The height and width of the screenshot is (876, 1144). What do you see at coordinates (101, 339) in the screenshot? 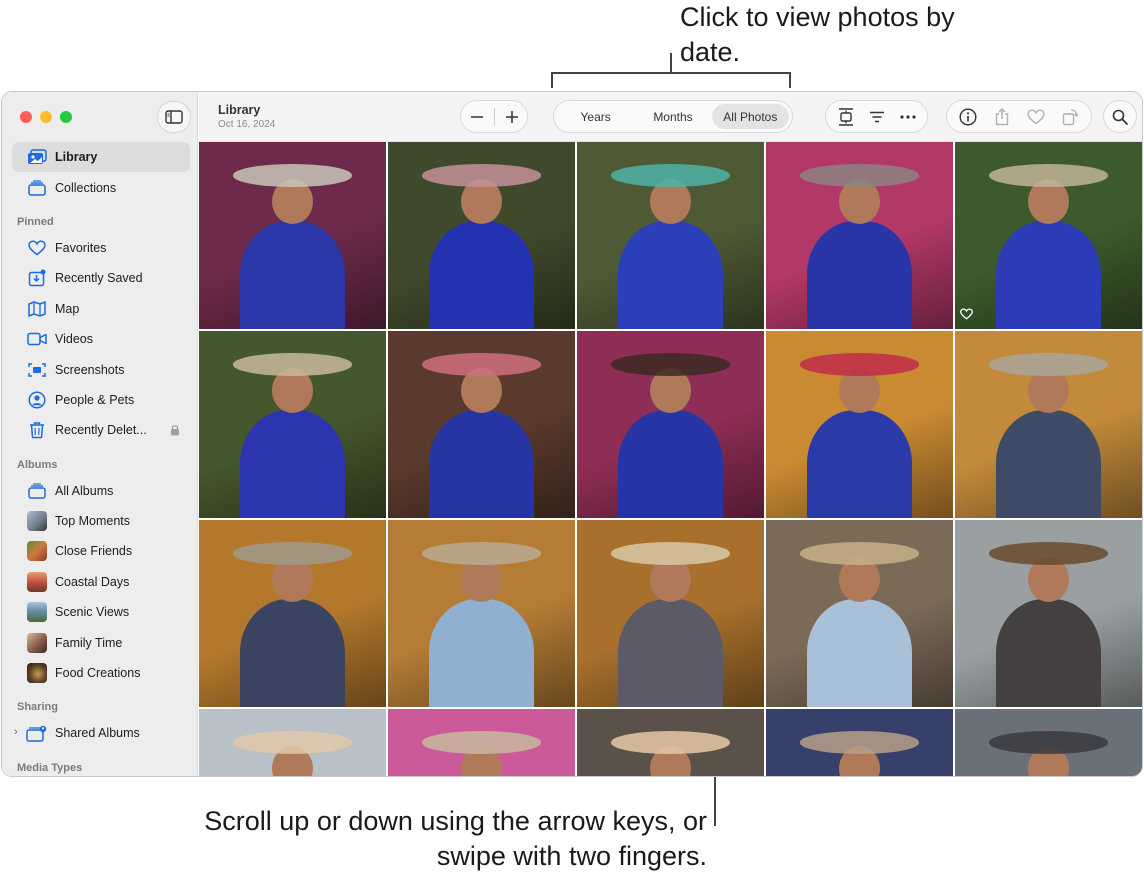
I see `sidebar-item-videos: Videos` at bounding box center [101, 339].